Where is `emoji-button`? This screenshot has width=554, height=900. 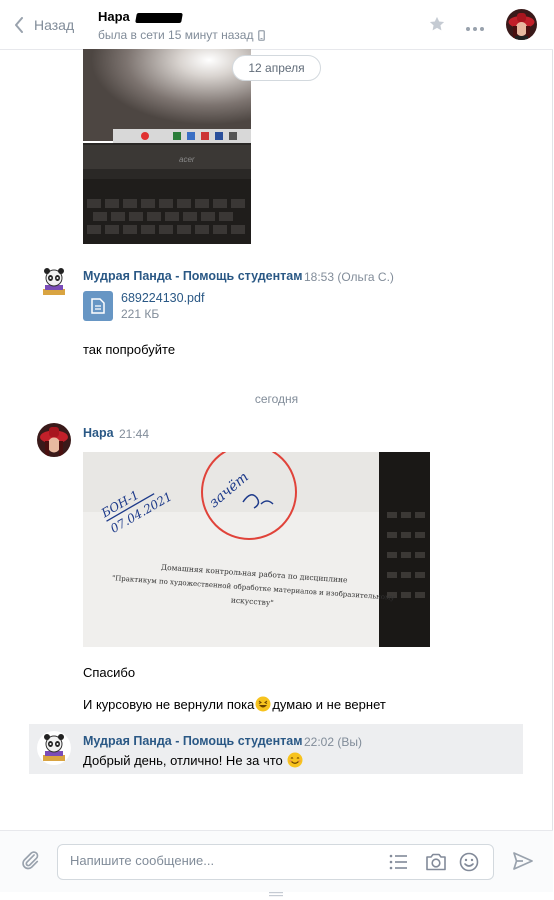
emoji-button is located at coordinates (469, 863).